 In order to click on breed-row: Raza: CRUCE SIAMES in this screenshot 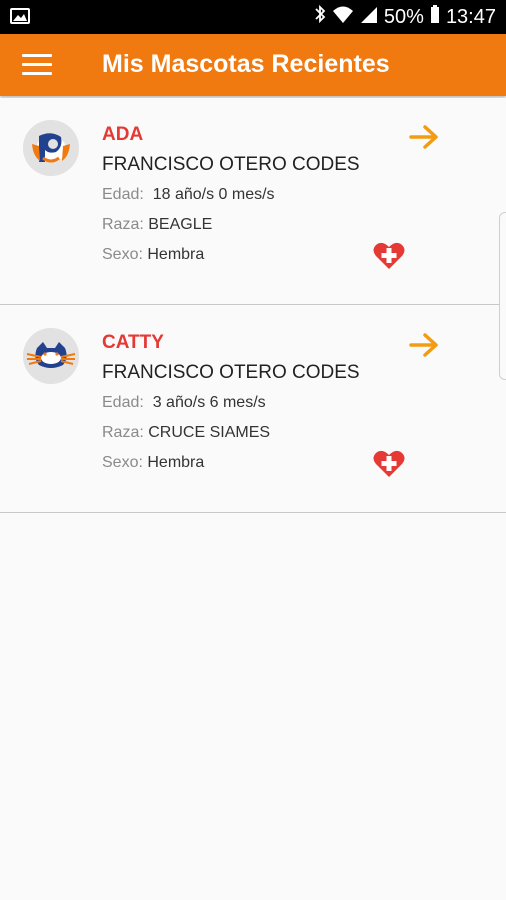, I will do `click(186, 433)`.